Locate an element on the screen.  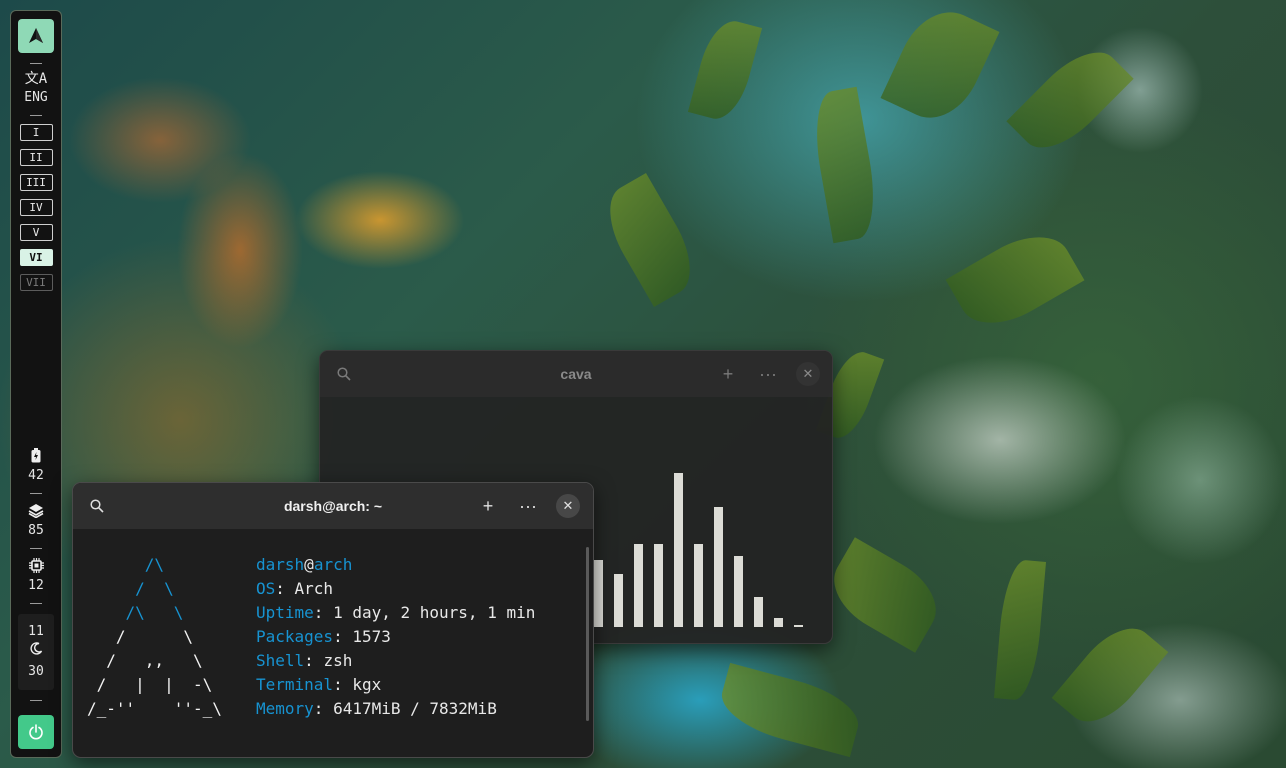
terminal-menu-button: ··· is located at coordinates (528, 506).